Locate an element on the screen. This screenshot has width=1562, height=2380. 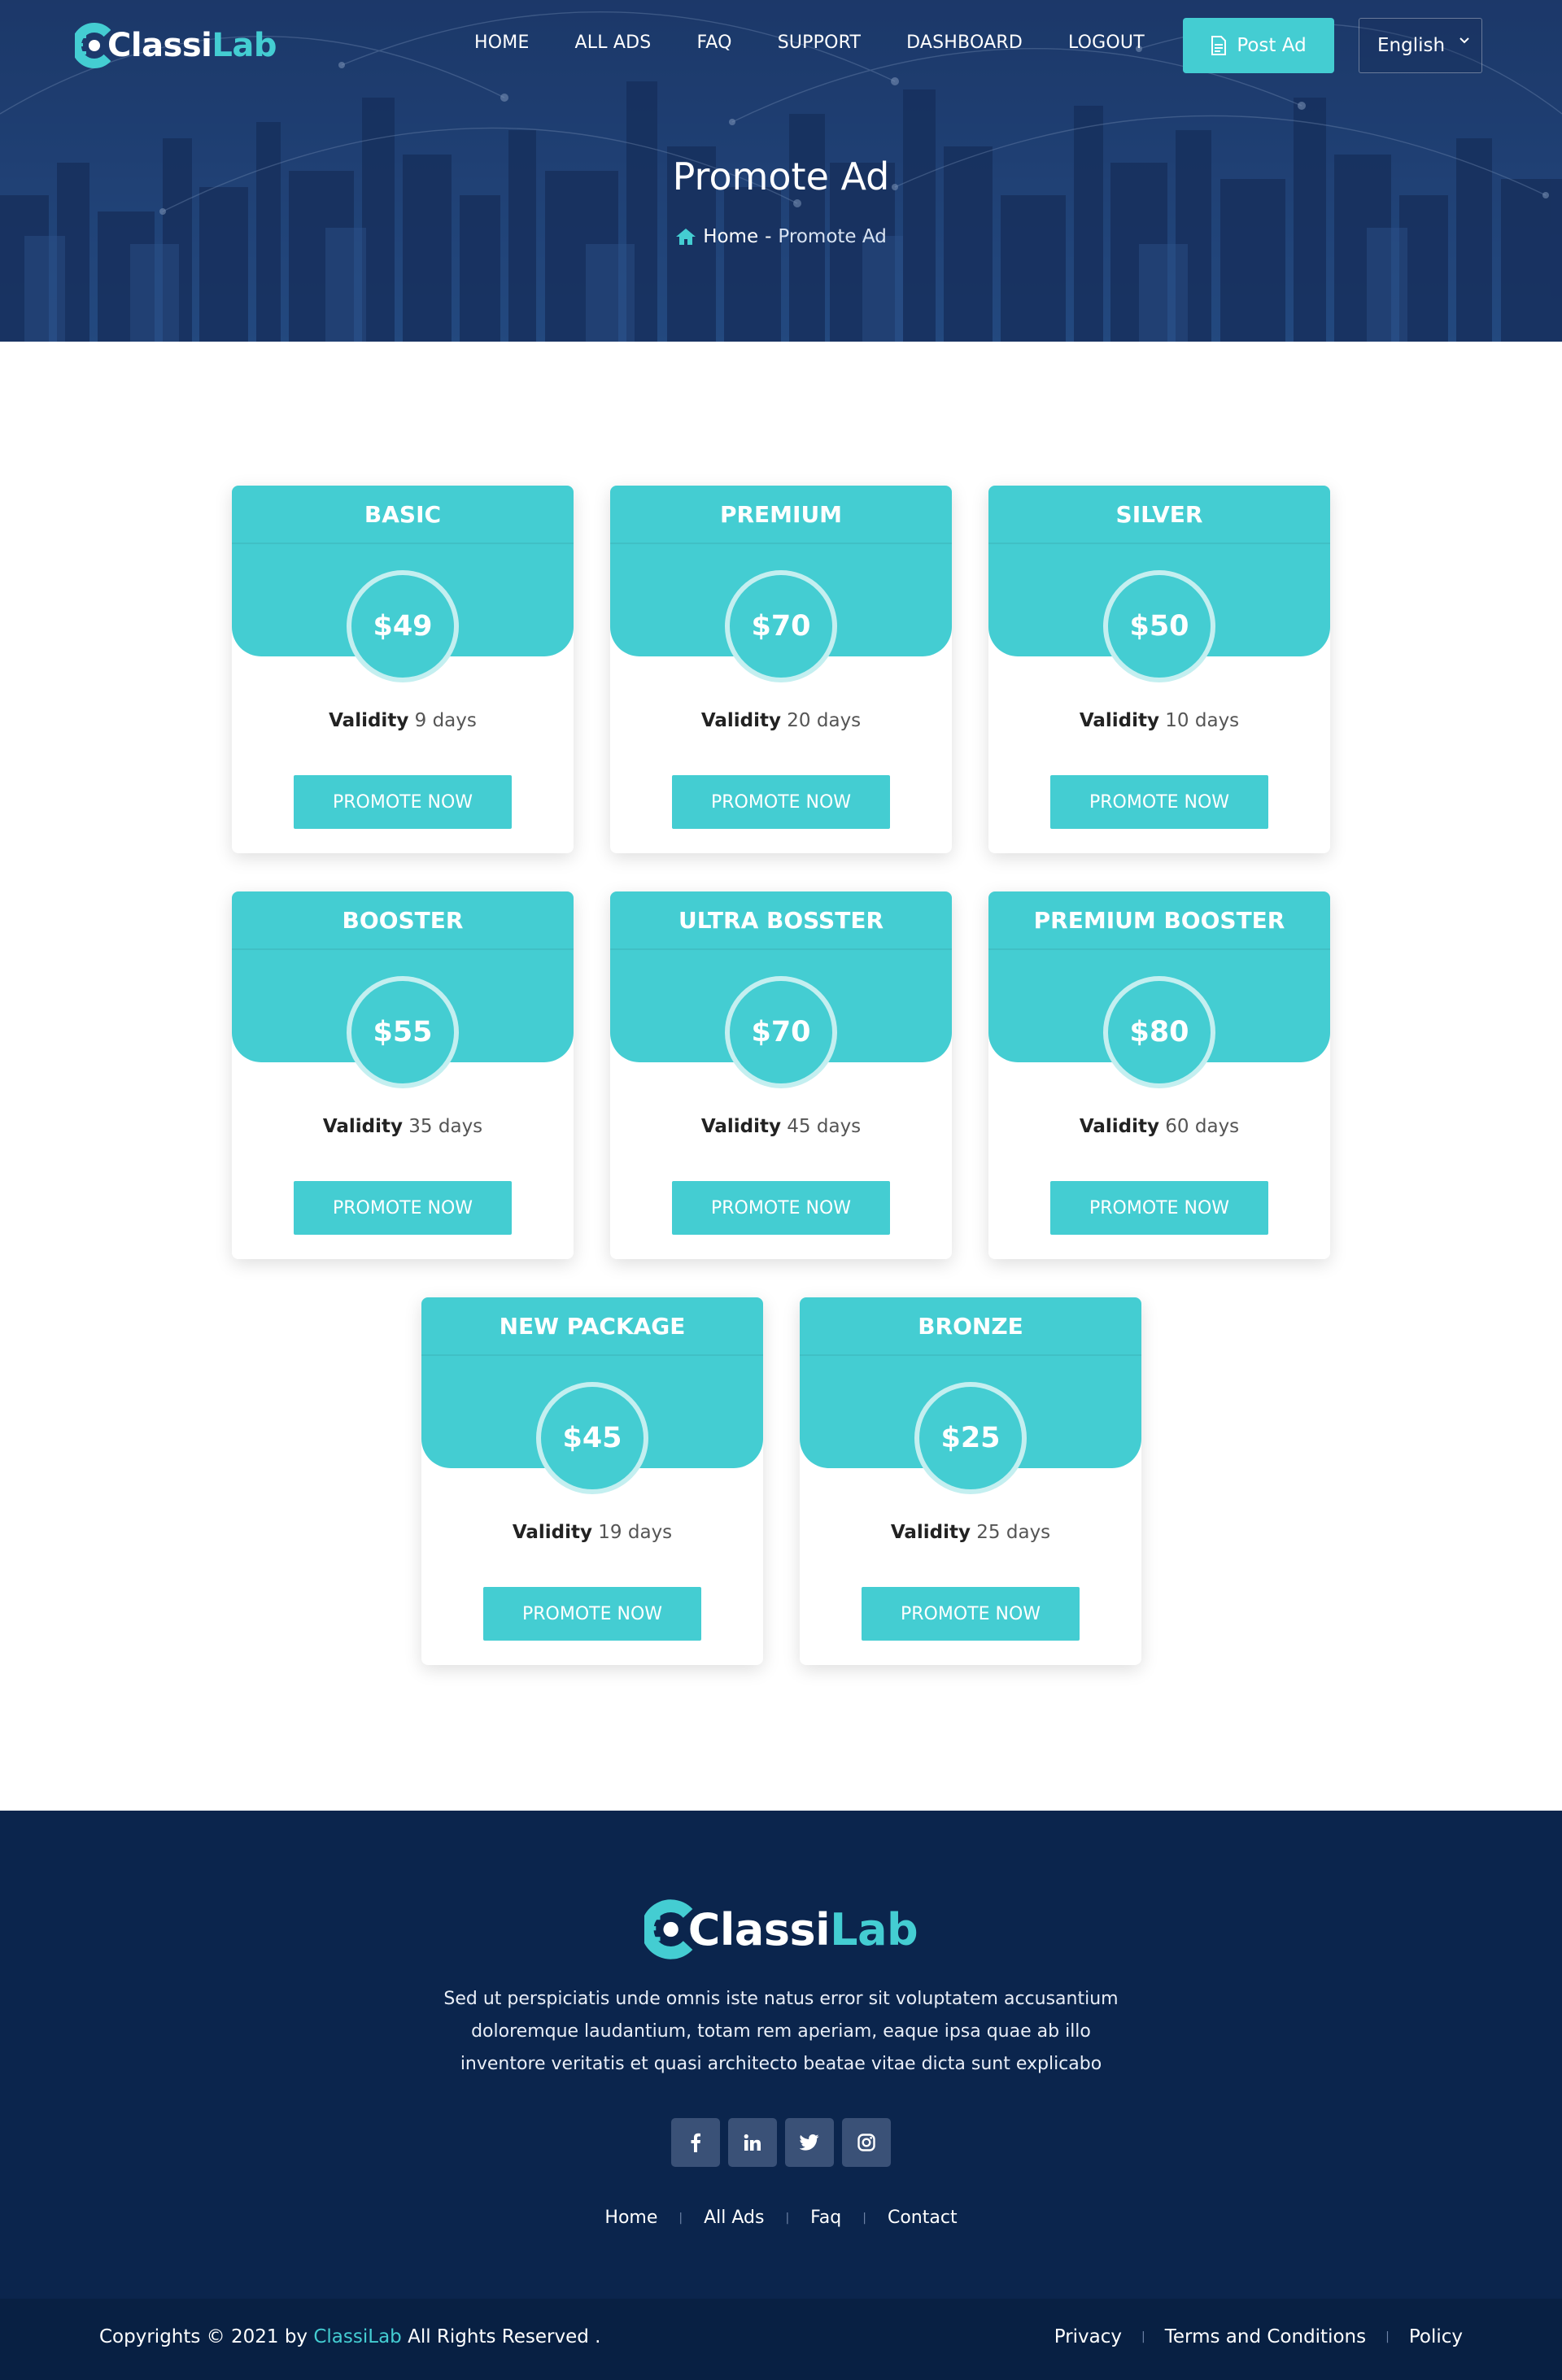
package-name: PREMIUM is located at coordinates (781, 515).